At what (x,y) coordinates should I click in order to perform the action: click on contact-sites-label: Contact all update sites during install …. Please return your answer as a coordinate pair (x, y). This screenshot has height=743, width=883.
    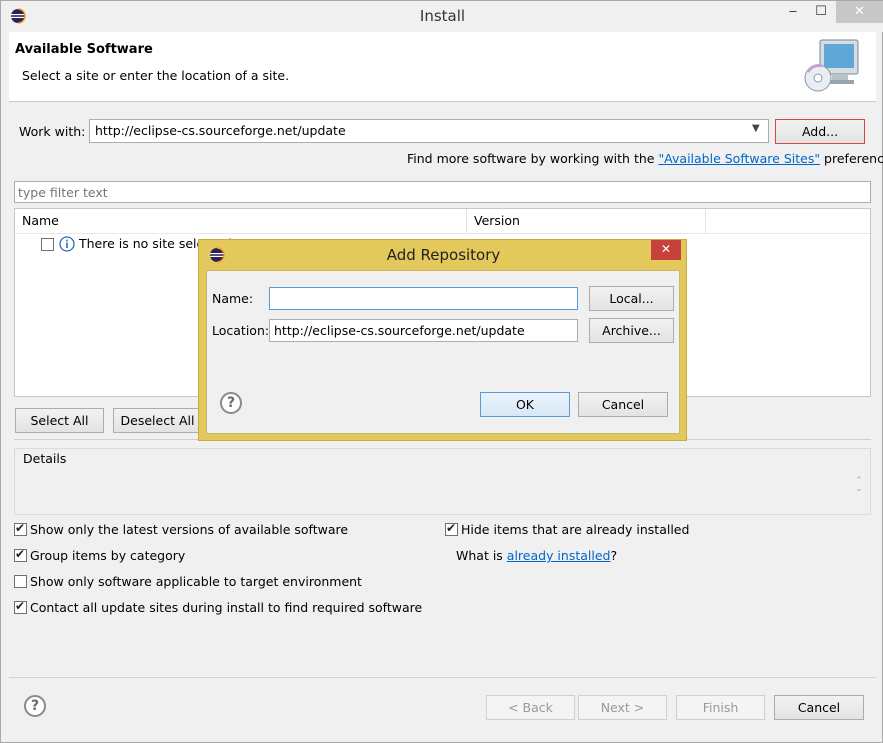
    Looking at the image, I should click on (226, 607).